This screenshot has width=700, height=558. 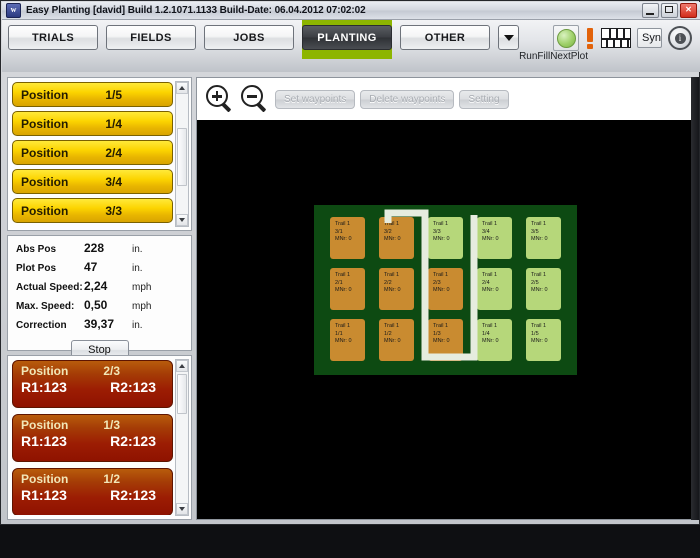 I want to click on plot-position: 3/2, so click(x=388, y=231).